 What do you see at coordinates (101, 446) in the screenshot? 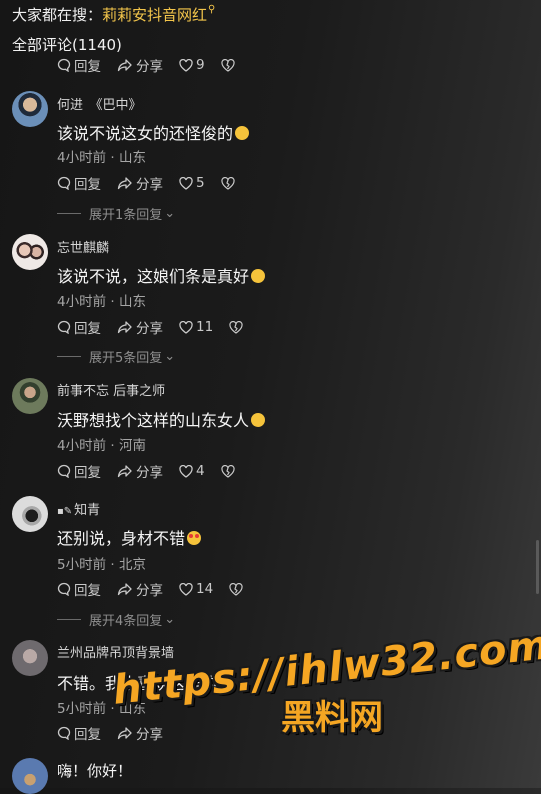
I see `comment-meta: 4小时前 · 河南` at bounding box center [101, 446].